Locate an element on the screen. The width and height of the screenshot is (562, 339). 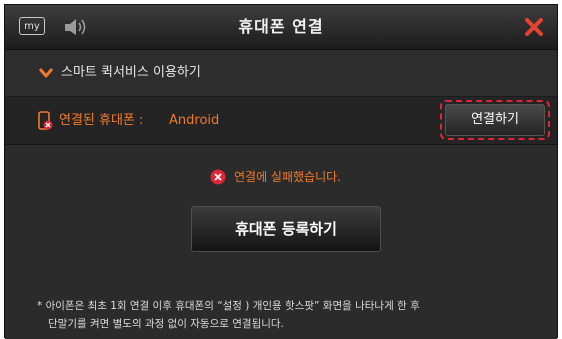
dialog-title: 휴대폰 연결 is located at coordinates (281, 26).